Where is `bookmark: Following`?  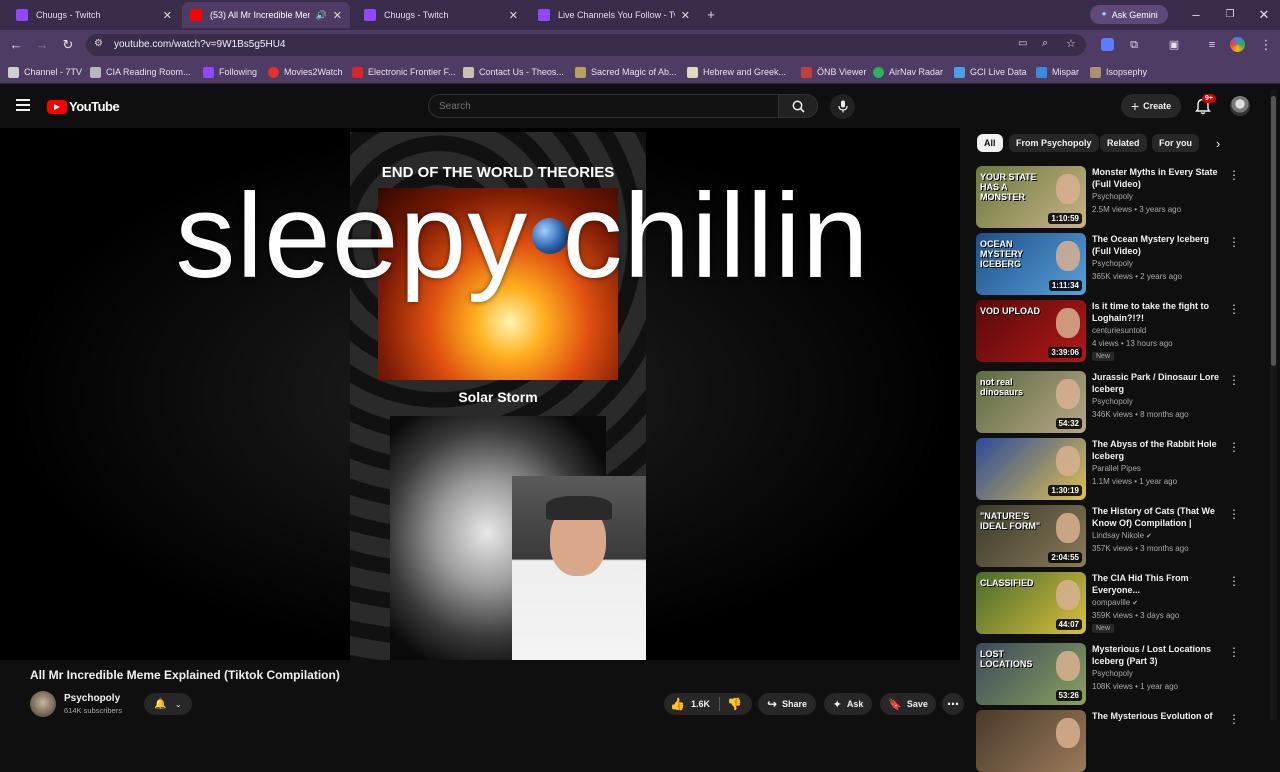
bookmark: Following is located at coordinates (230, 72).